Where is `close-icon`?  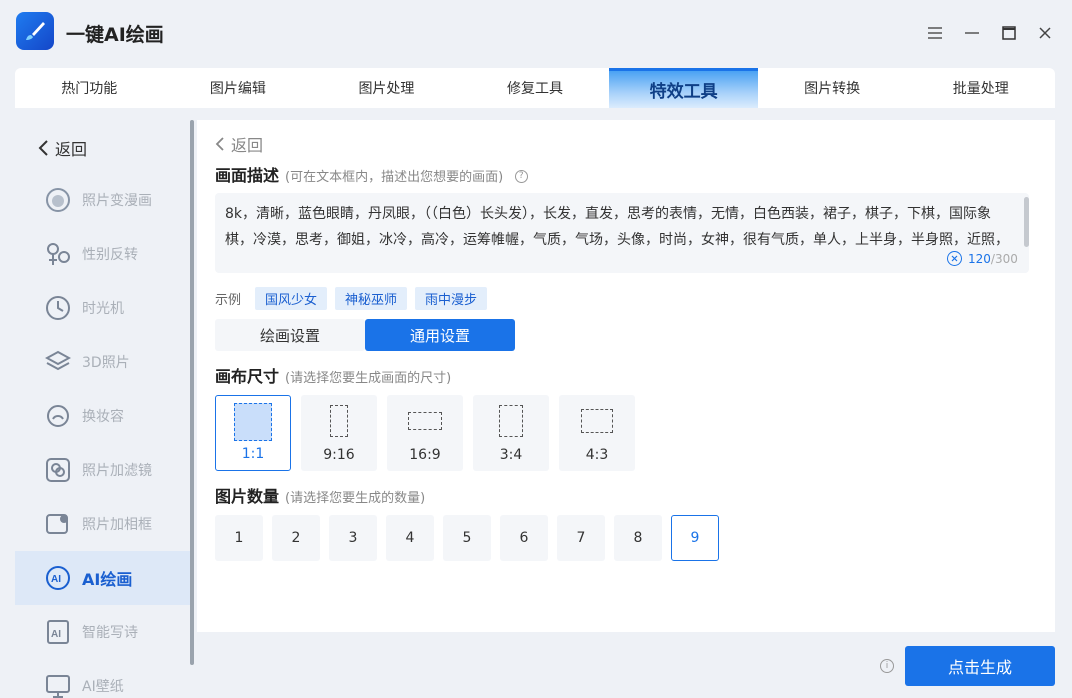 close-icon is located at coordinates (1045, 33).